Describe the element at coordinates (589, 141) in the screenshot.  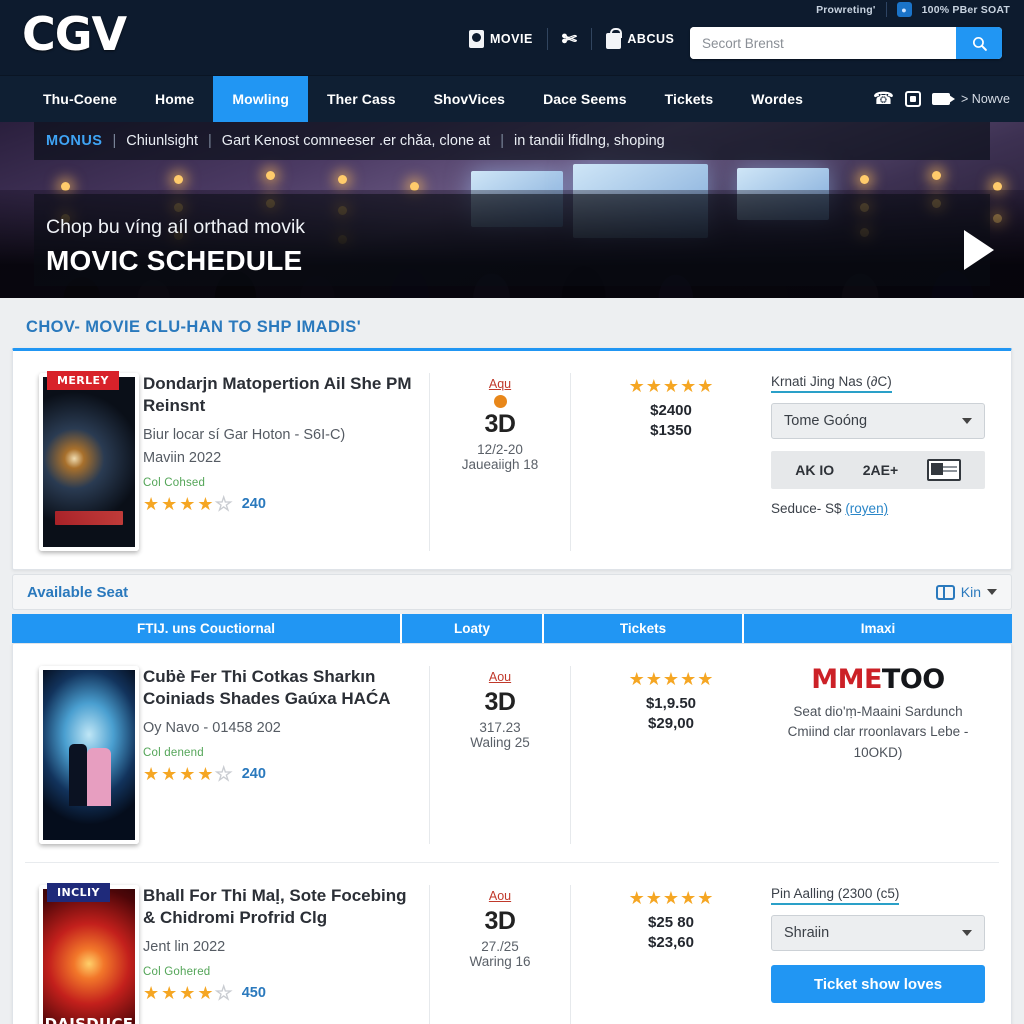
I see `hero-strip-item-3: in tandii lfidlng, shoping` at that location.